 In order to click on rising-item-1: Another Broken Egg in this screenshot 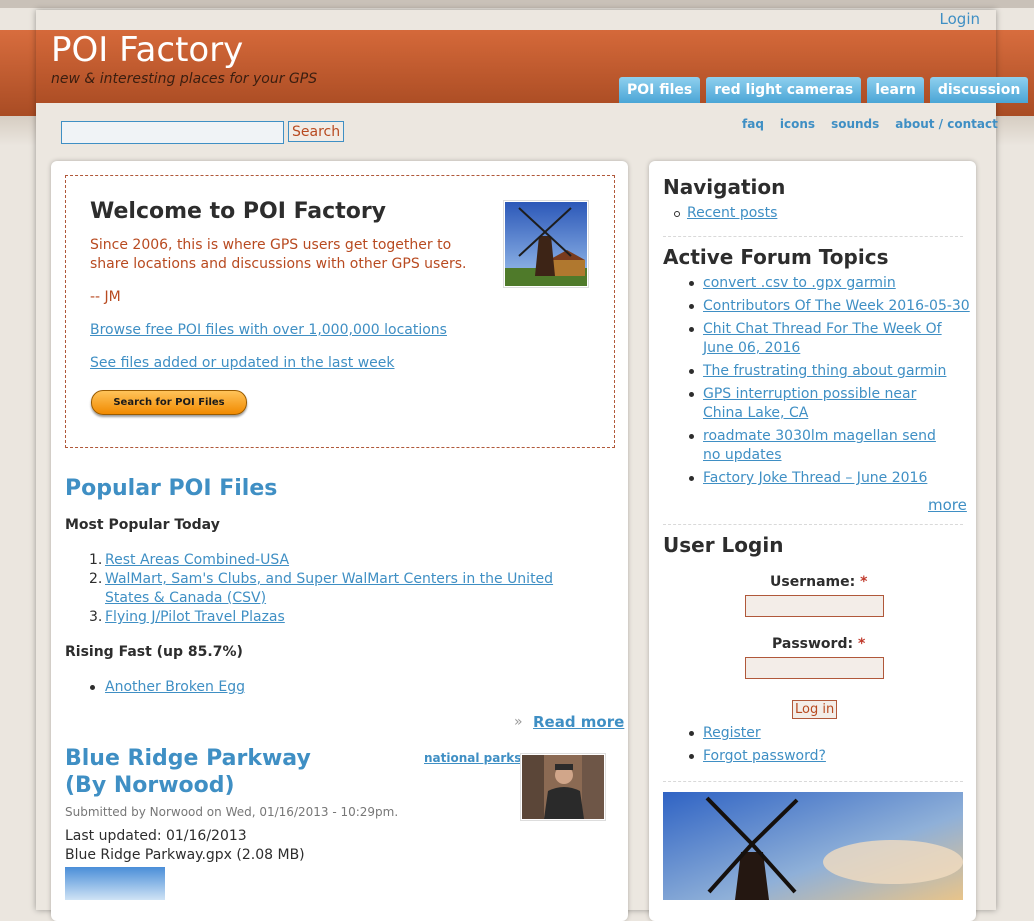, I will do `click(175, 687)`.